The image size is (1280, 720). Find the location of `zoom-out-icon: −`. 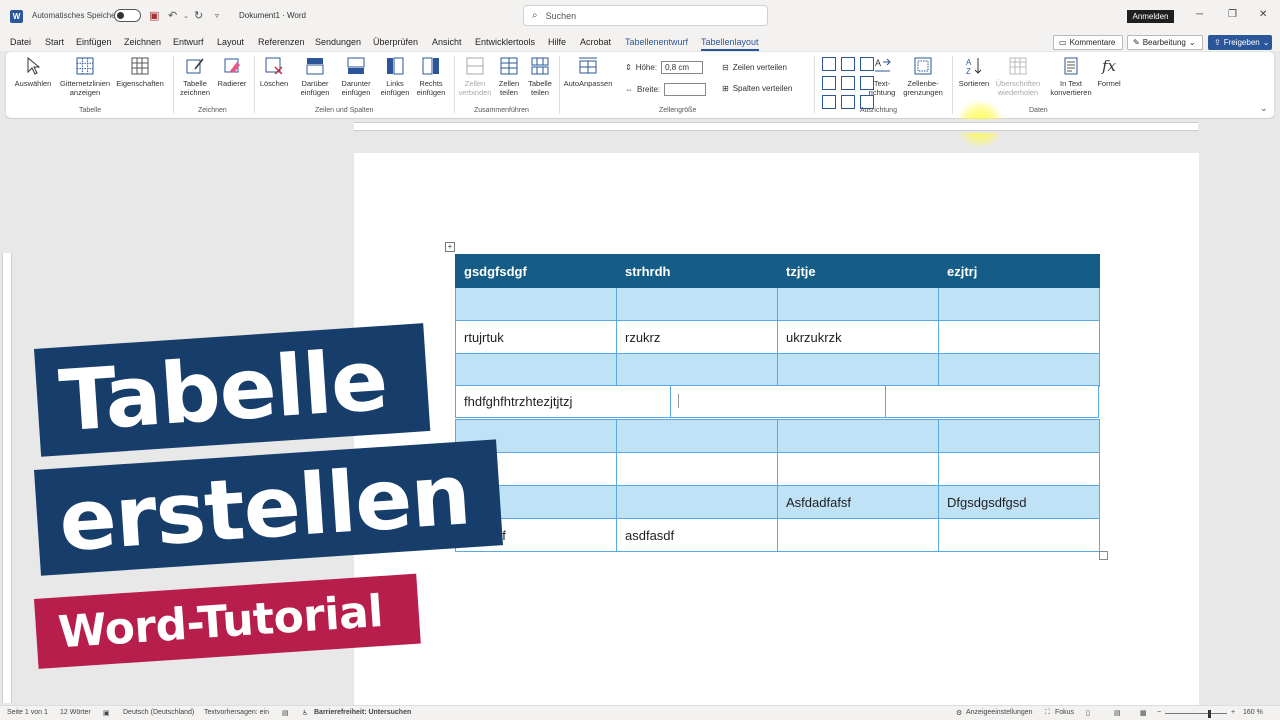

zoom-out-icon: − is located at coordinates (1159, 712).